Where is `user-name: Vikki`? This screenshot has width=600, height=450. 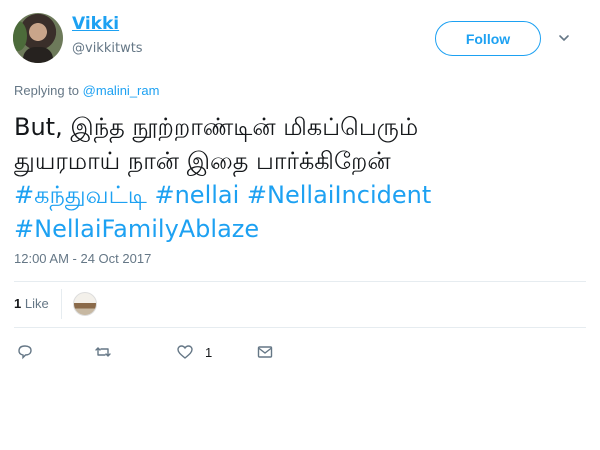 user-name: Vikki is located at coordinates (95, 24).